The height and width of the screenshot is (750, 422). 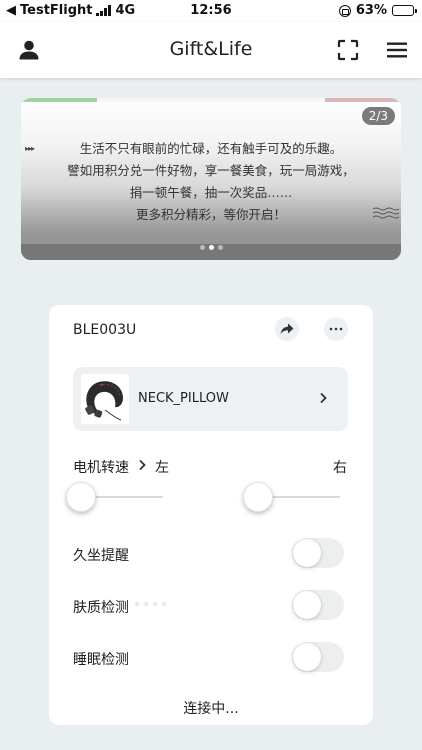 I want to click on share-button, so click(x=287, y=329).